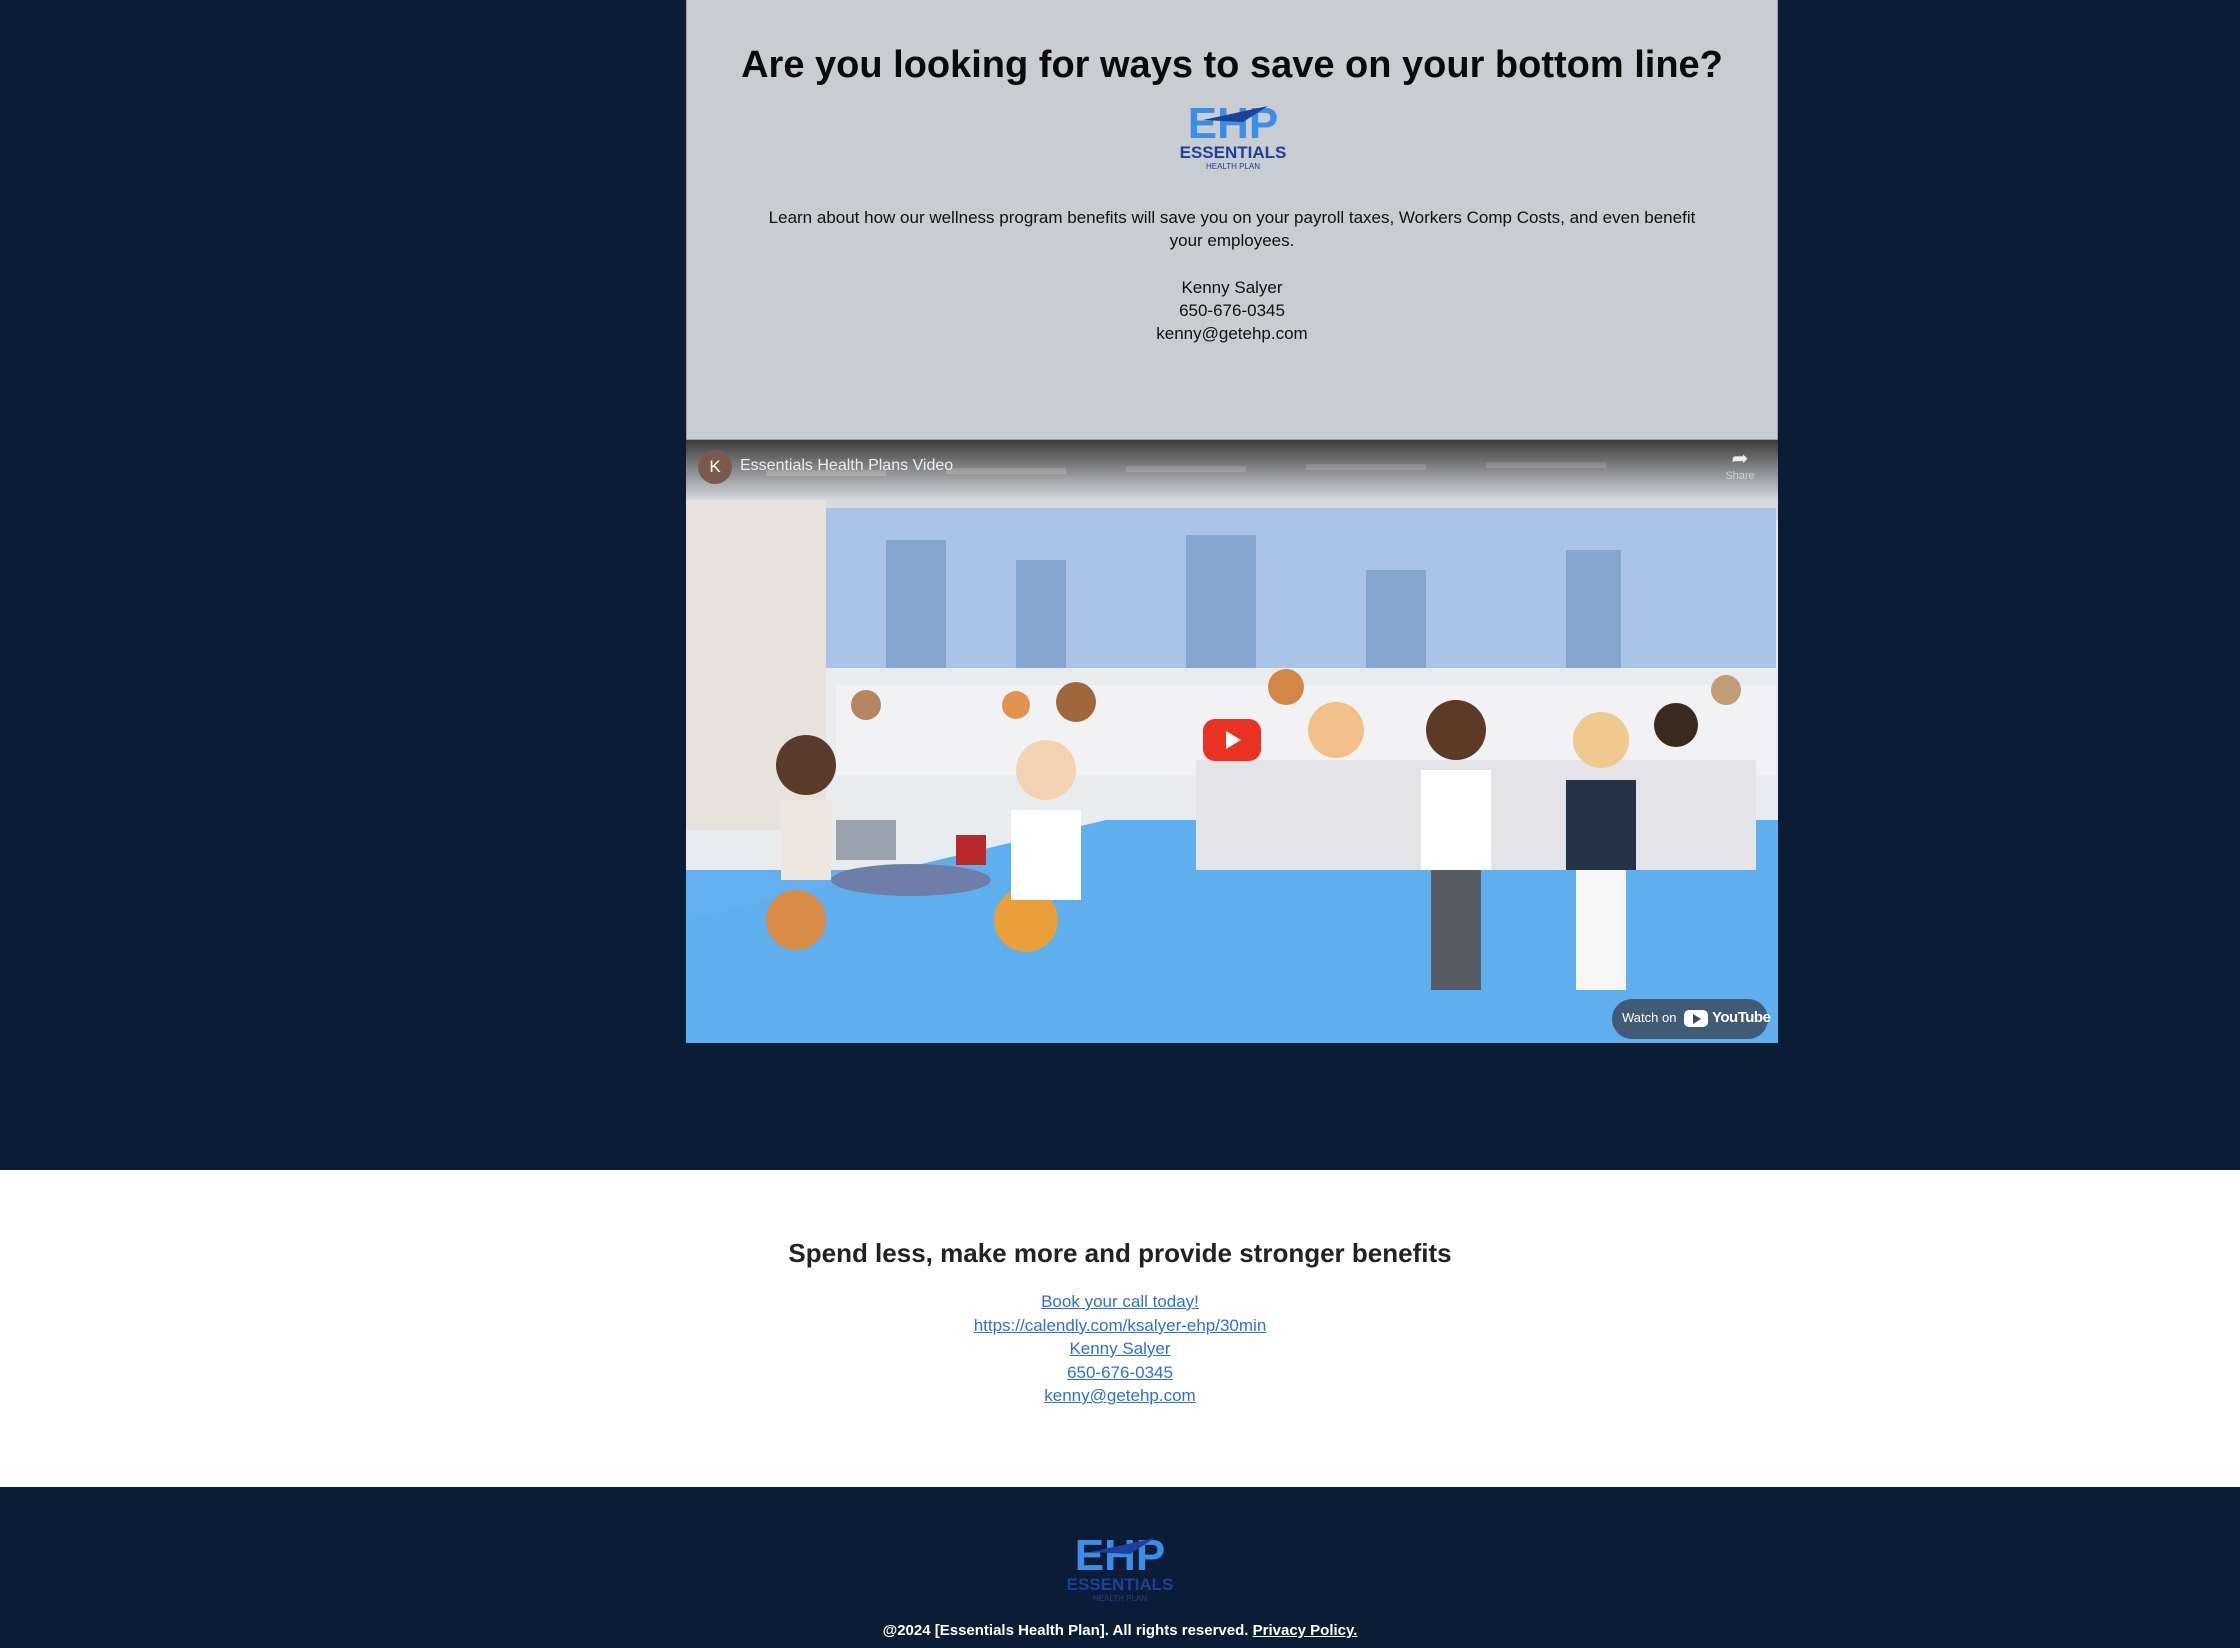 This screenshot has height=1648, width=2240. What do you see at coordinates (846, 466) in the screenshot?
I see `video-title: Essentials Health Plans Video` at bounding box center [846, 466].